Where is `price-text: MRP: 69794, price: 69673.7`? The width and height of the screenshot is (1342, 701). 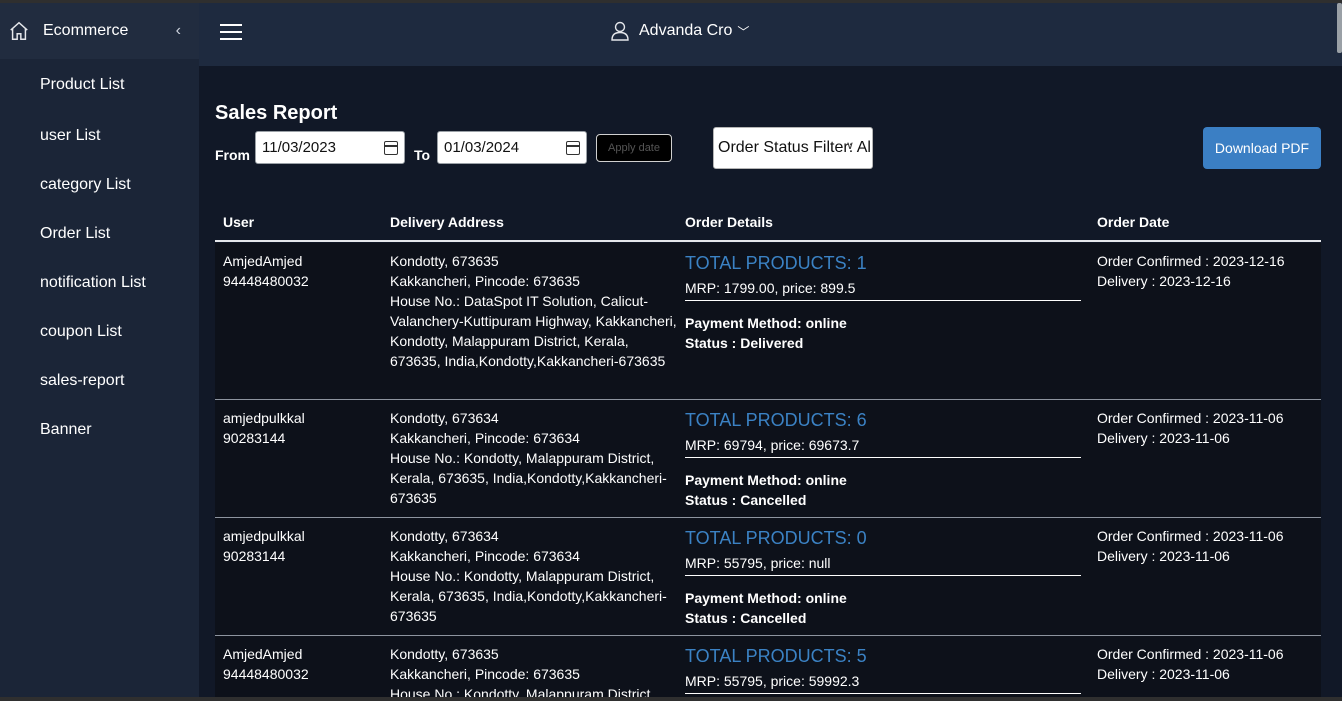 price-text: MRP: 69794, price: 69673.7 is located at coordinates (883, 446).